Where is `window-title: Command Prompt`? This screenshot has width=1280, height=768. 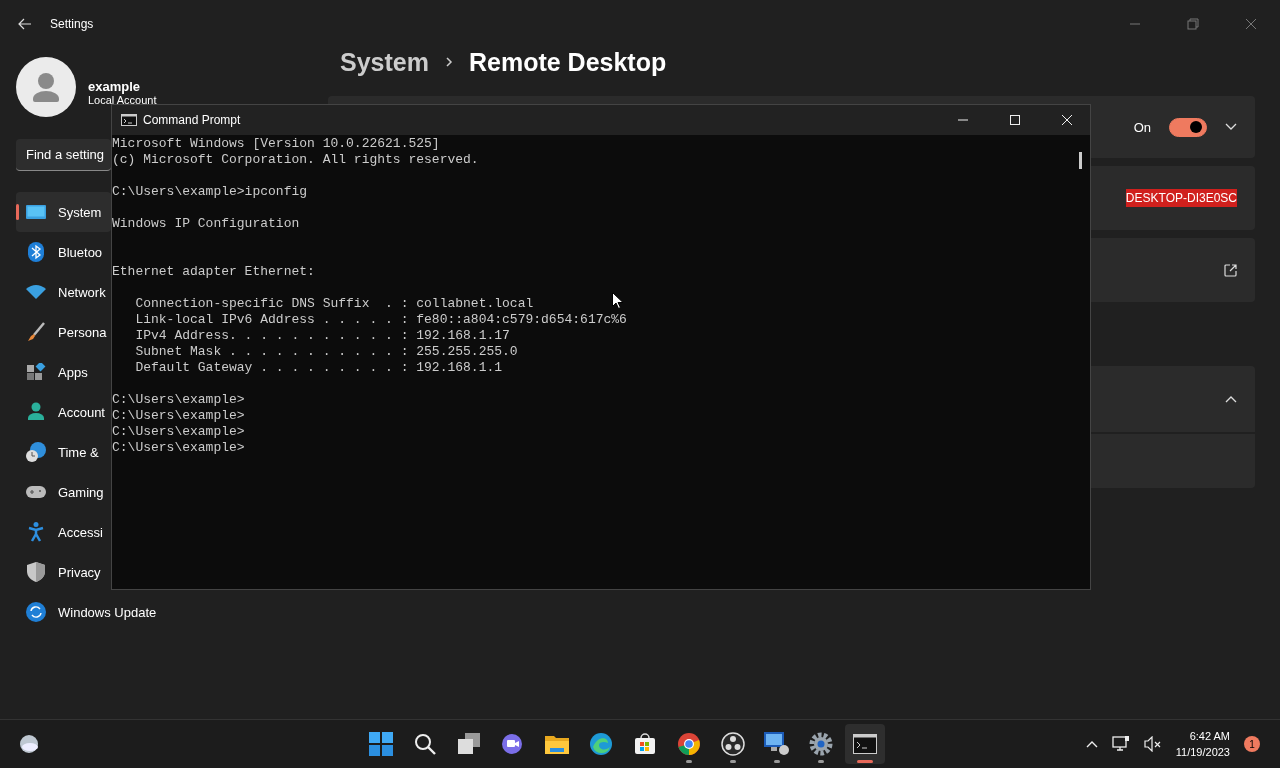
window-title: Command Prompt is located at coordinates (192, 120).